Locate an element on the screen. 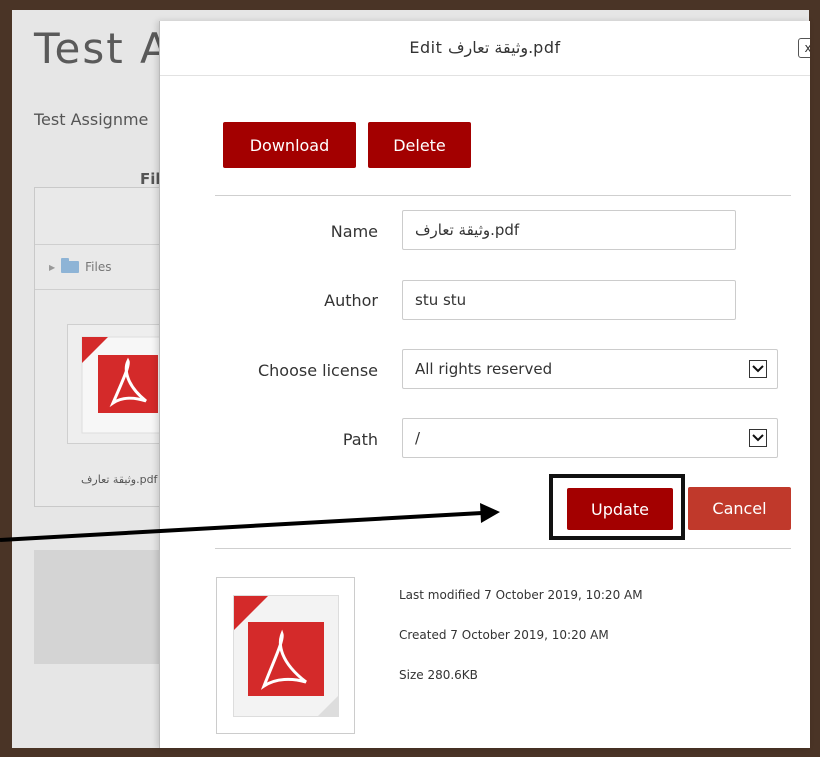 The width and height of the screenshot is (820, 757). license-select: All rights reserved is located at coordinates (590, 369).